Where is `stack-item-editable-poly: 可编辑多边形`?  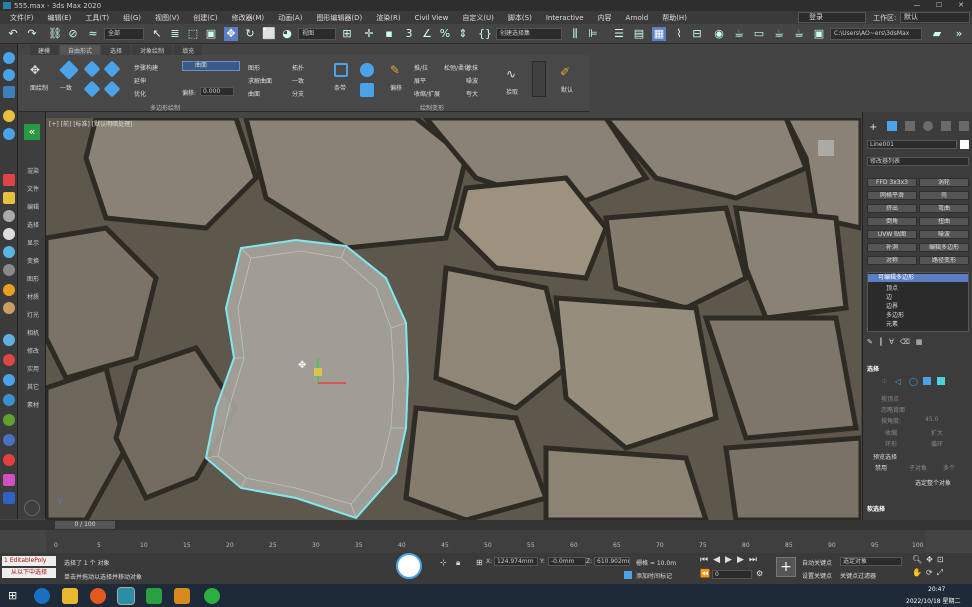 stack-item-editable-poly: 可编辑多边形 is located at coordinates (918, 278).